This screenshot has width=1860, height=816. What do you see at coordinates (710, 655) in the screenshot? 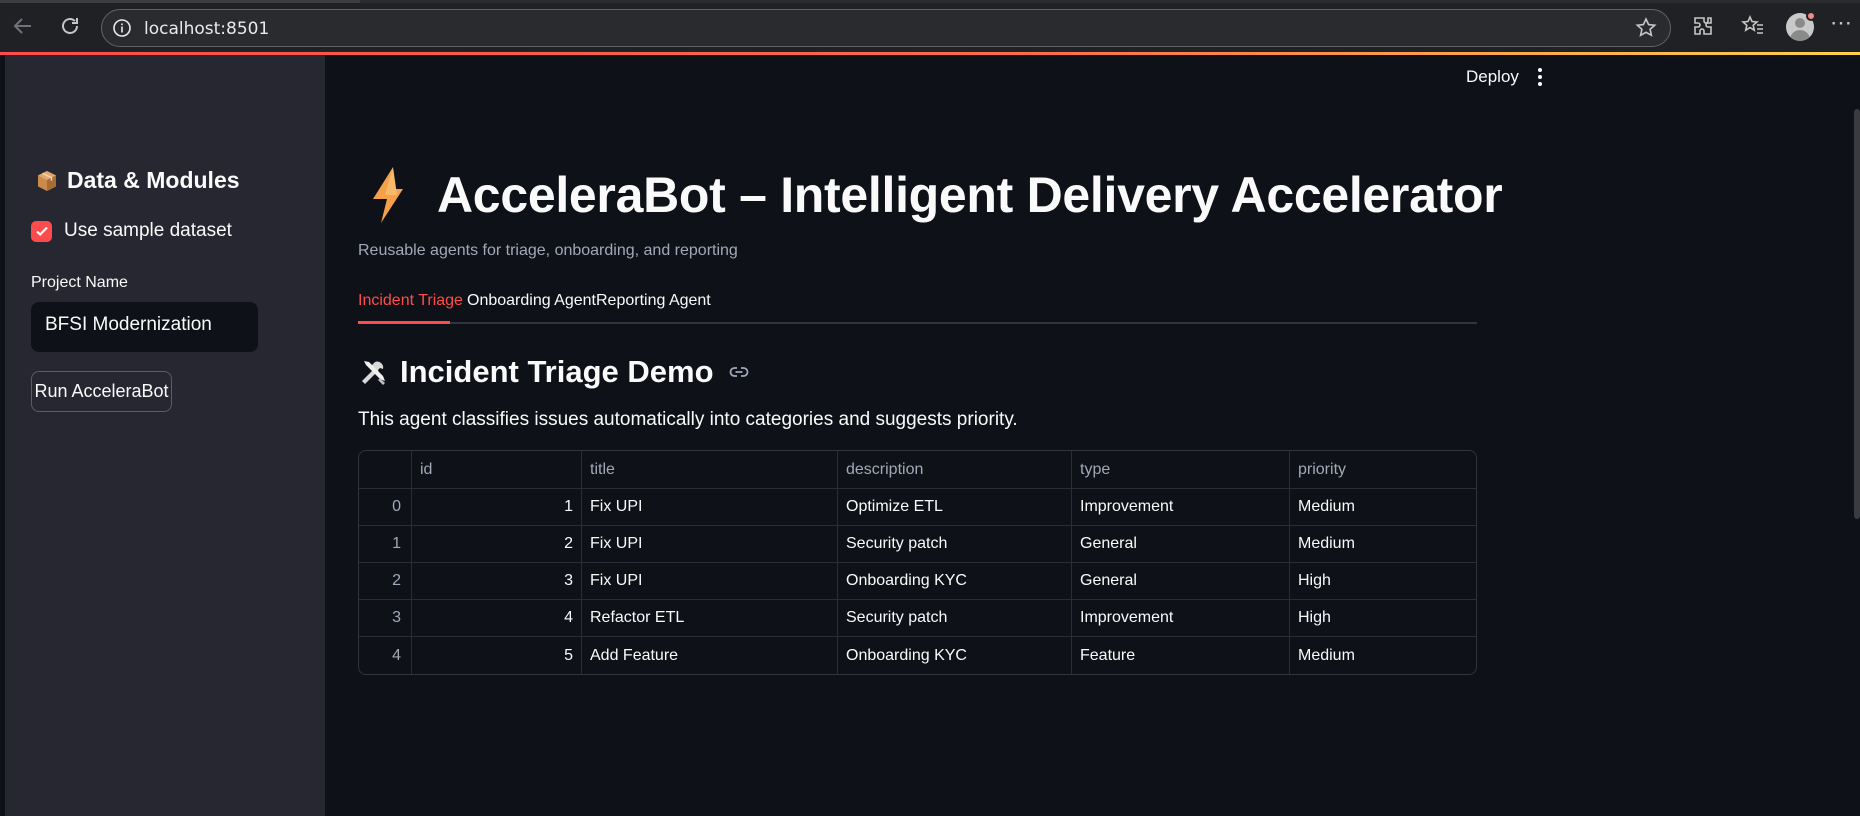
I see `cell-title: Add Feature` at bounding box center [710, 655].